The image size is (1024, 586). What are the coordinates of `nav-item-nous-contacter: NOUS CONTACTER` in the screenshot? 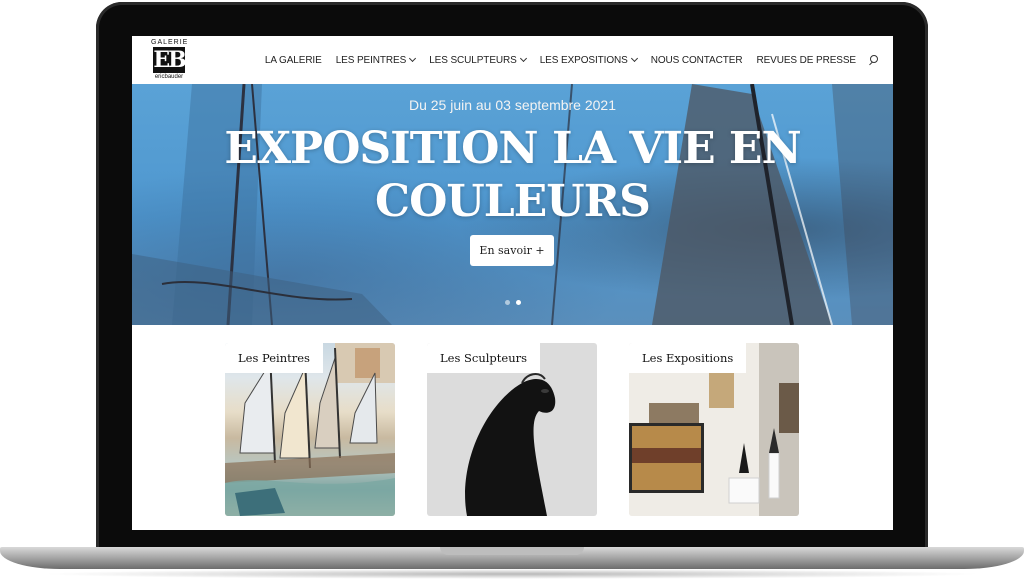 It's located at (697, 60).